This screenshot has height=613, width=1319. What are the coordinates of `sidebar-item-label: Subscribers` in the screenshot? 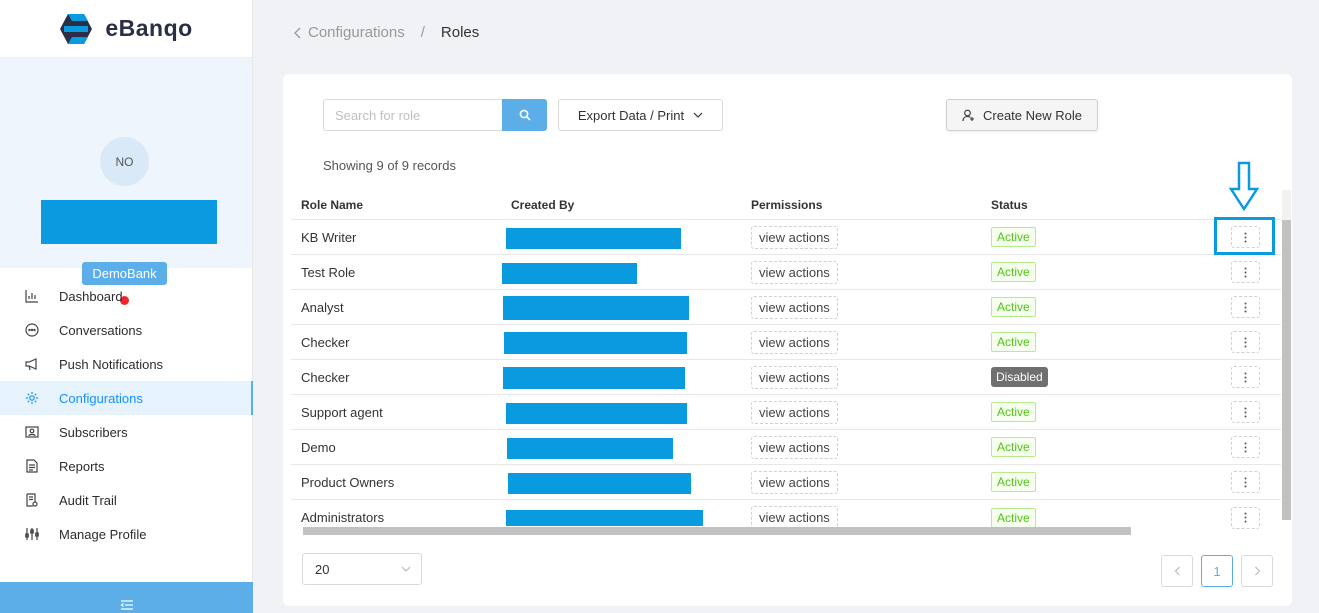 It's located at (93, 432).